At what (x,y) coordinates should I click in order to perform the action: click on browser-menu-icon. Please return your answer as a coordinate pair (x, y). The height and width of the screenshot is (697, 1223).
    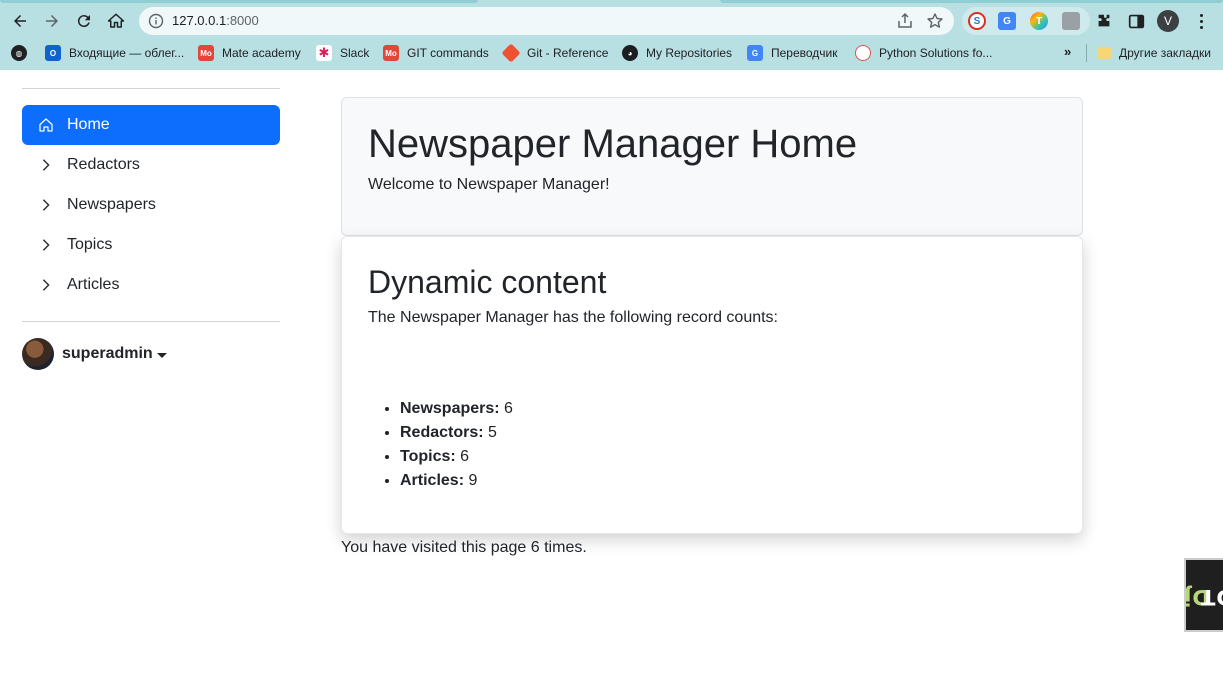
    Looking at the image, I should click on (1201, 21).